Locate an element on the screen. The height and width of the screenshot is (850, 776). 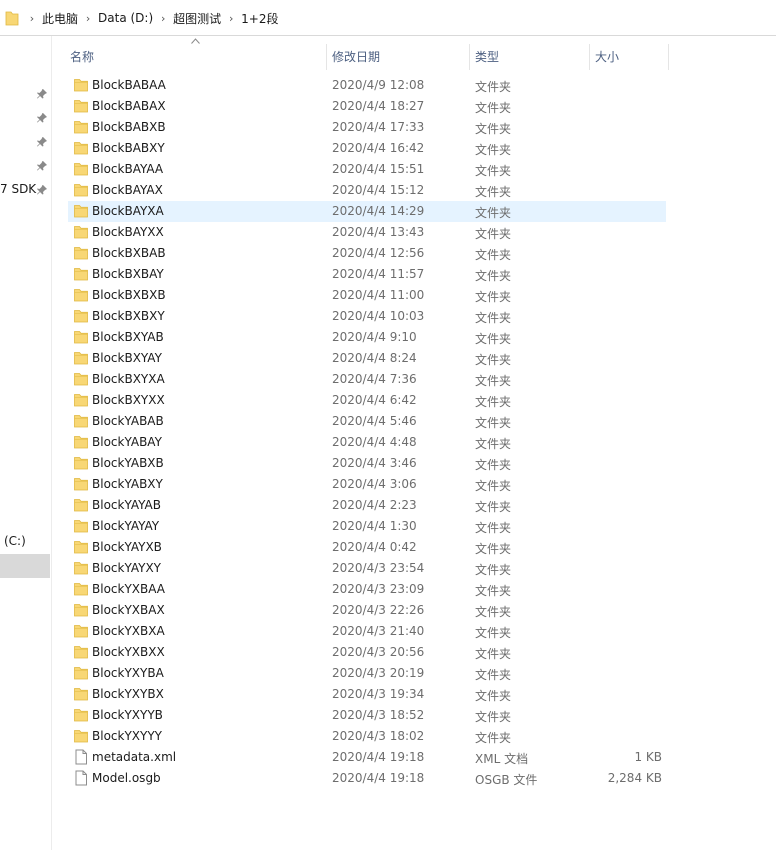
folder-row: BlockBXBXY 2020/4/4 10:03 文件夹 is located at coordinates (367, 316).